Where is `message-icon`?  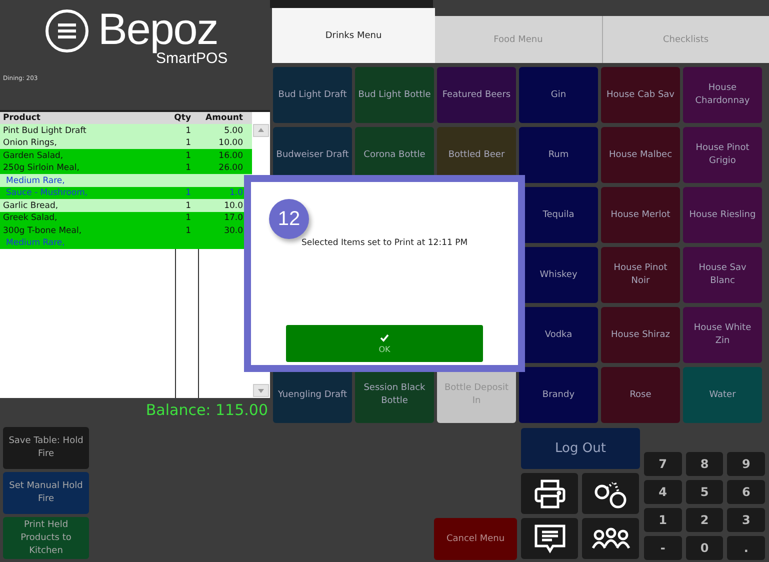
message-icon is located at coordinates (550, 539).